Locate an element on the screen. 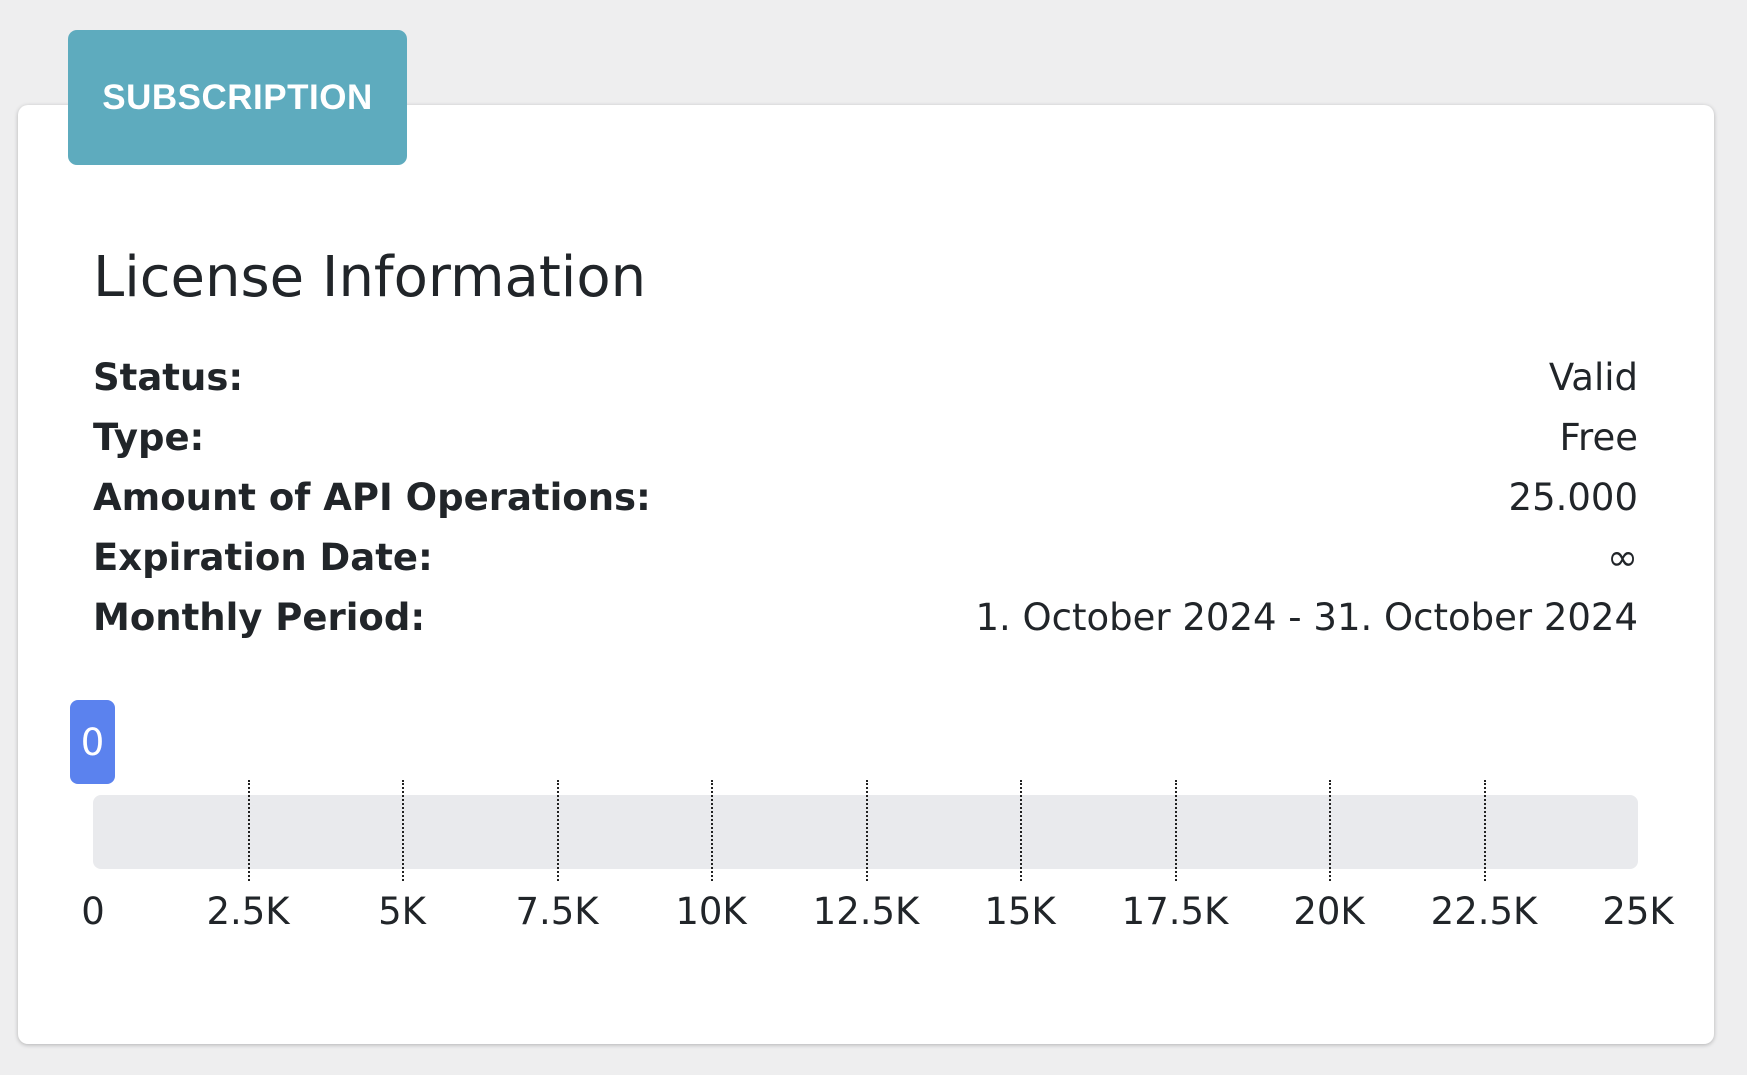 Image resolution: width=1747 pixels, height=1075 pixels. info-row-expiration-date: Expiration Date: ∞ is located at coordinates (865, 557).